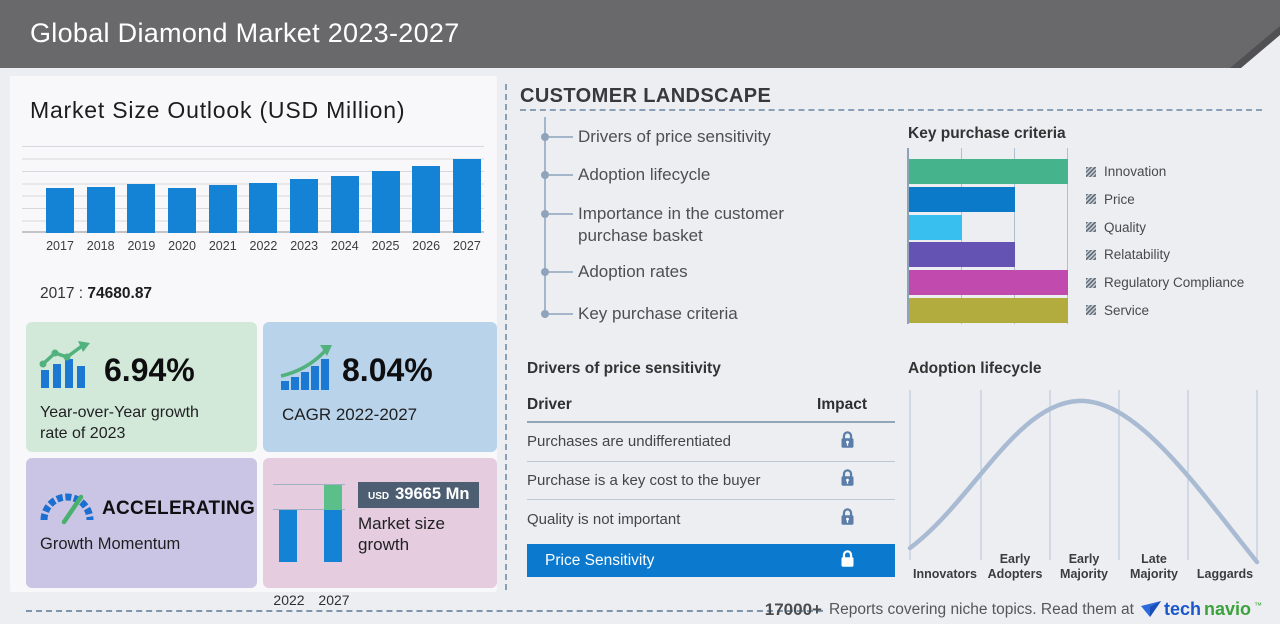 The height and width of the screenshot is (624, 1280). What do you see at coordinates (182, 210) in the screenshot?
I see `market-bar-2020` at bounding box center [182, 210].